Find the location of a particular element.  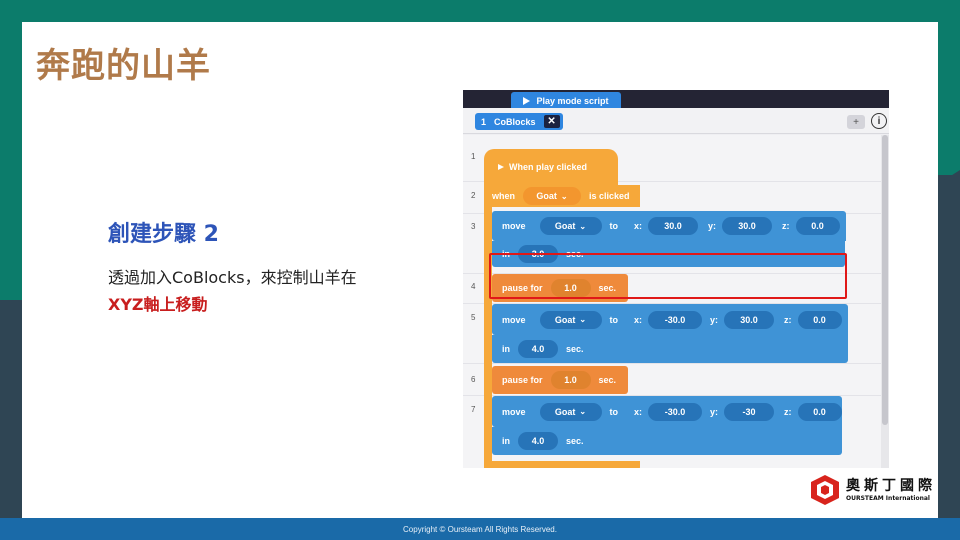

top-band is located at coordinates (480, 11).